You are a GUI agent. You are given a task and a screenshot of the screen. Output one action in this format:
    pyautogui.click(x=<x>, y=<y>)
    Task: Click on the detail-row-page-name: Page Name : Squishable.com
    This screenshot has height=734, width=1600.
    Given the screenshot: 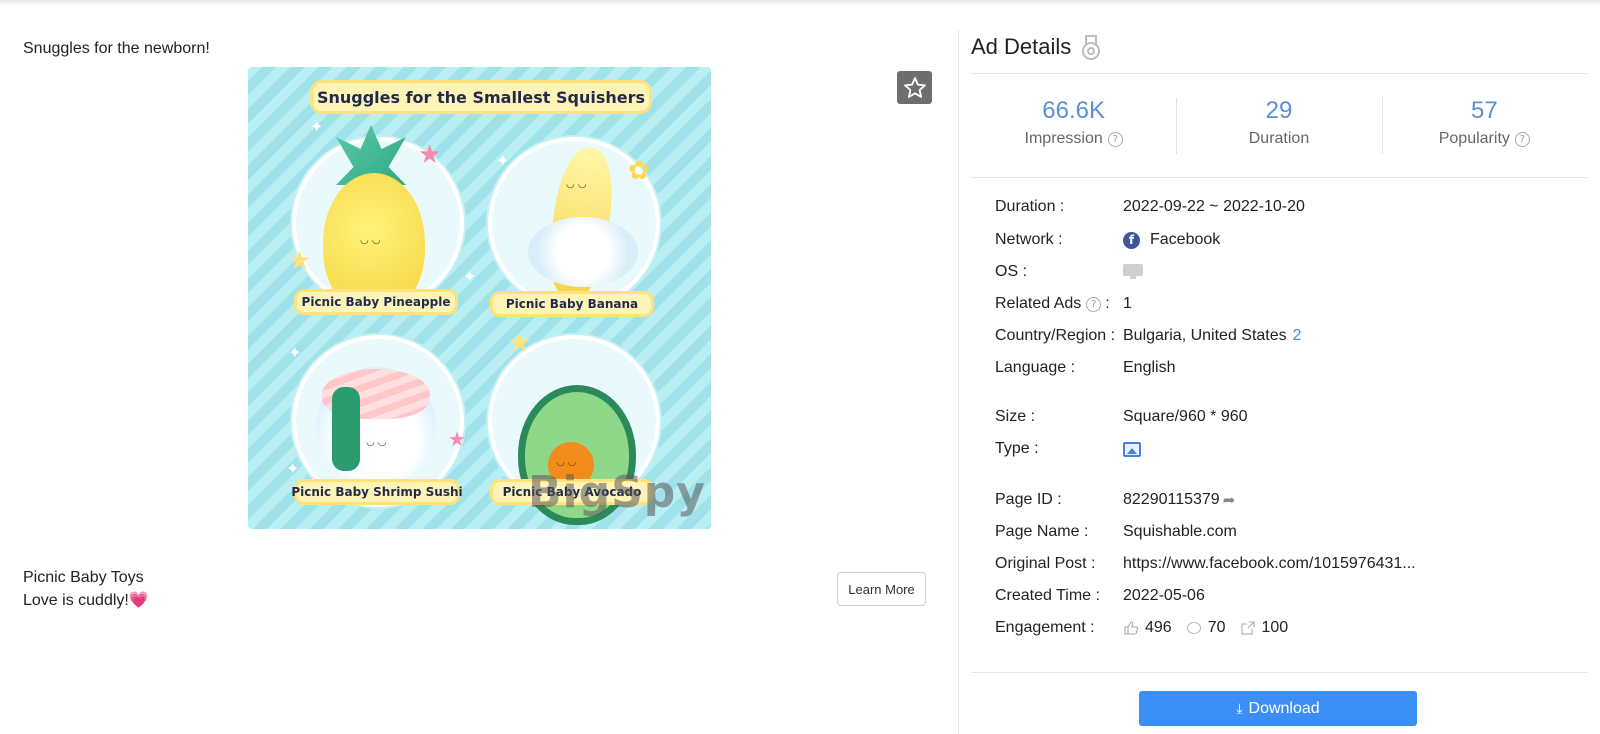 What is the action you would take?
    pyautogui.click(x=1116, y=532)
    